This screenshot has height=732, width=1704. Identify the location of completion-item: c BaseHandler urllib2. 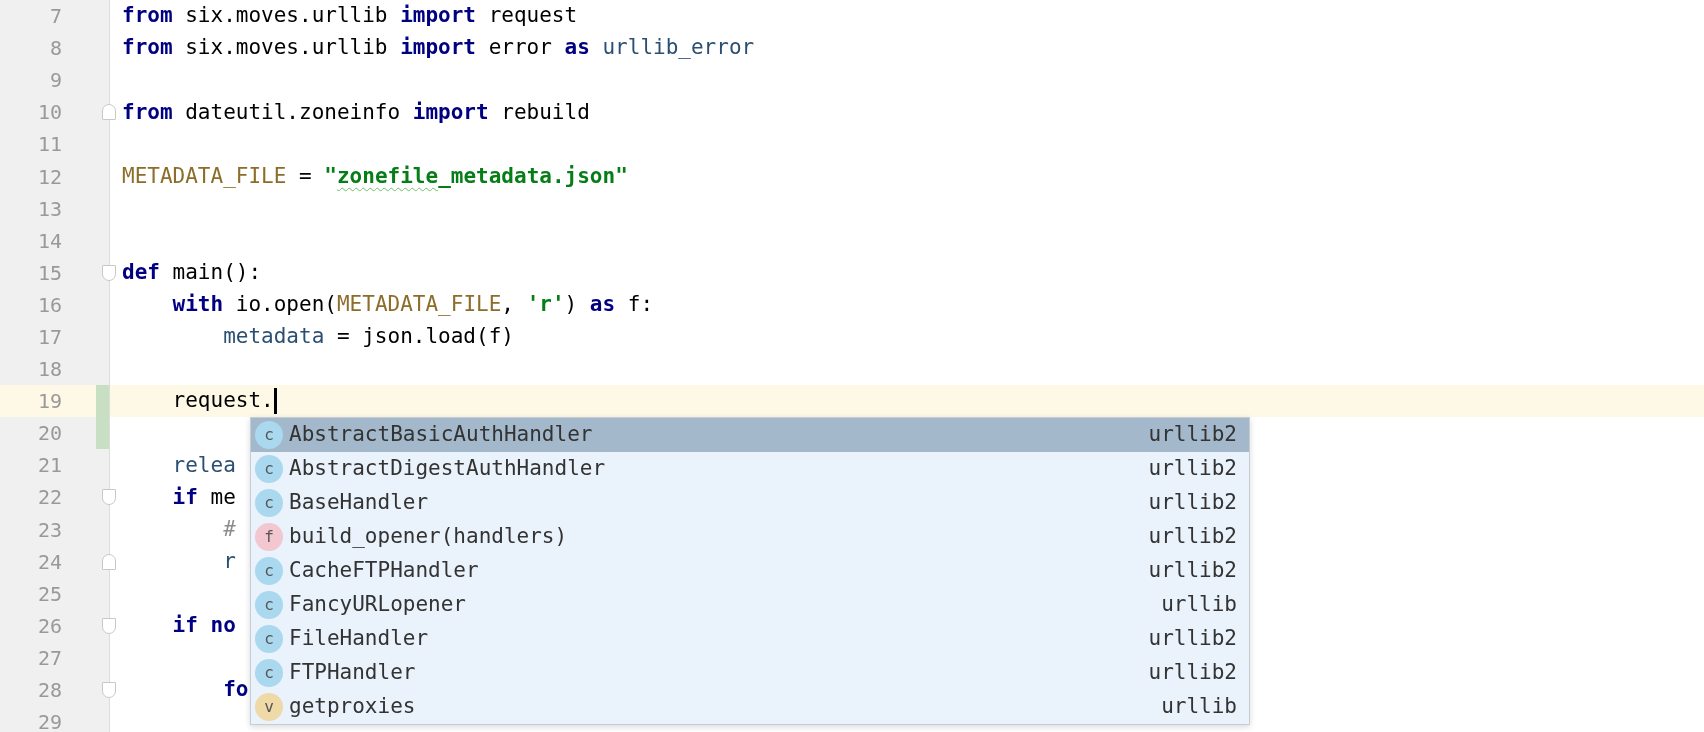
(750, 503).